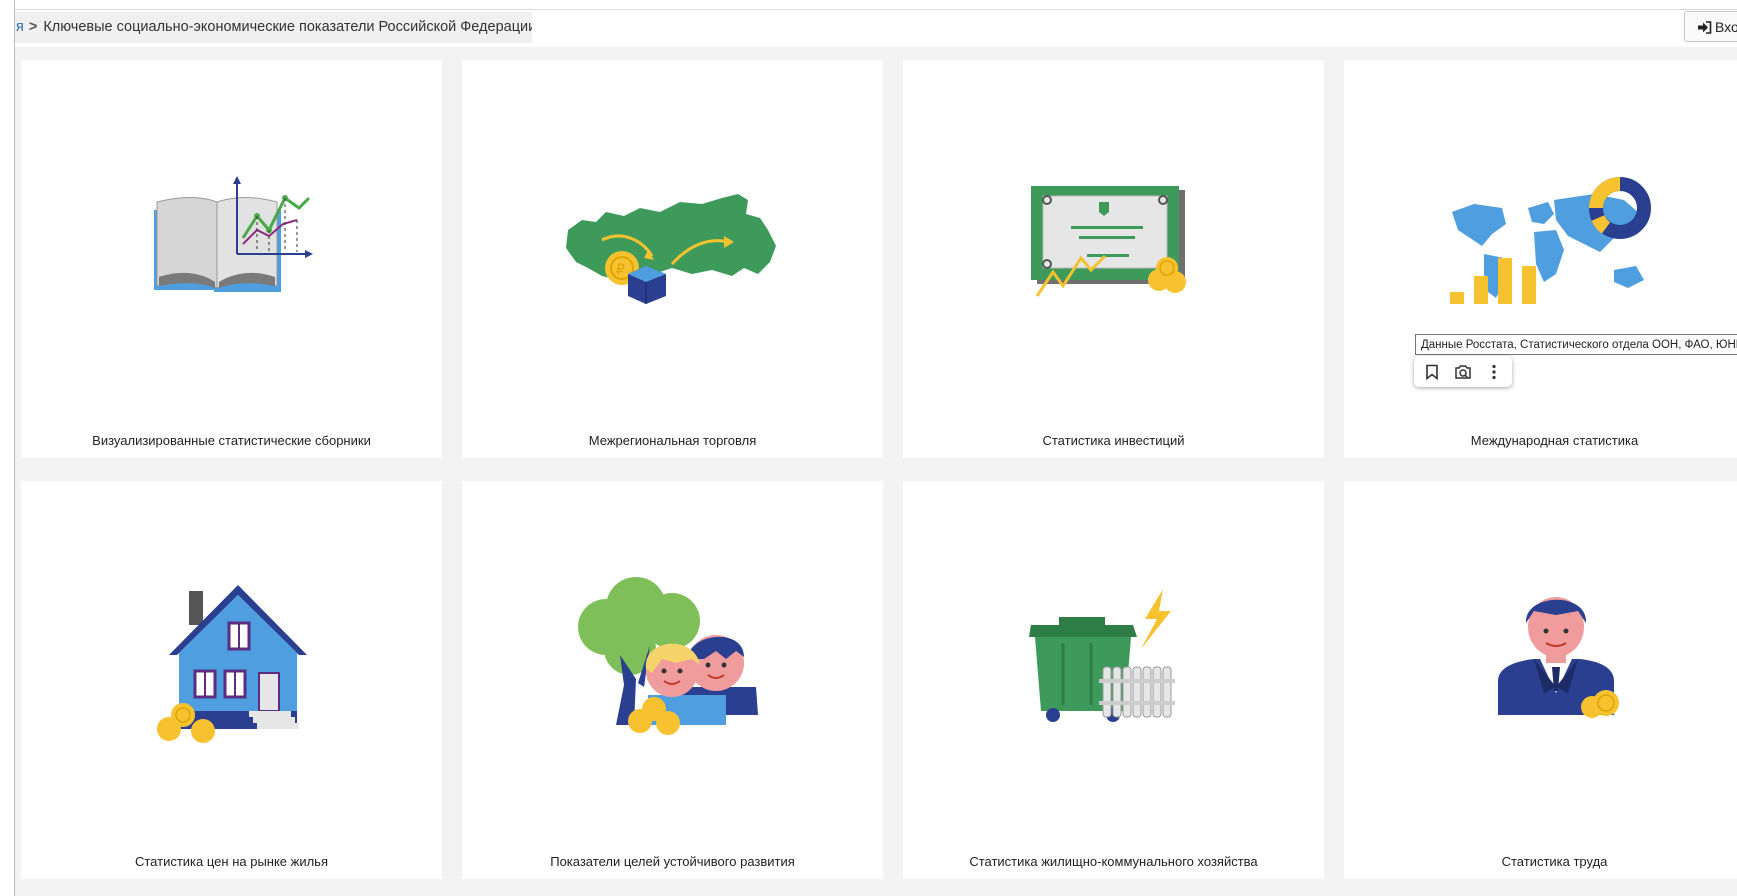 This screenshot has height=896, width=1737. Describe the element at coordinates (1558, 657) in the screenshot. I see `worker-coins-icon` at that location.